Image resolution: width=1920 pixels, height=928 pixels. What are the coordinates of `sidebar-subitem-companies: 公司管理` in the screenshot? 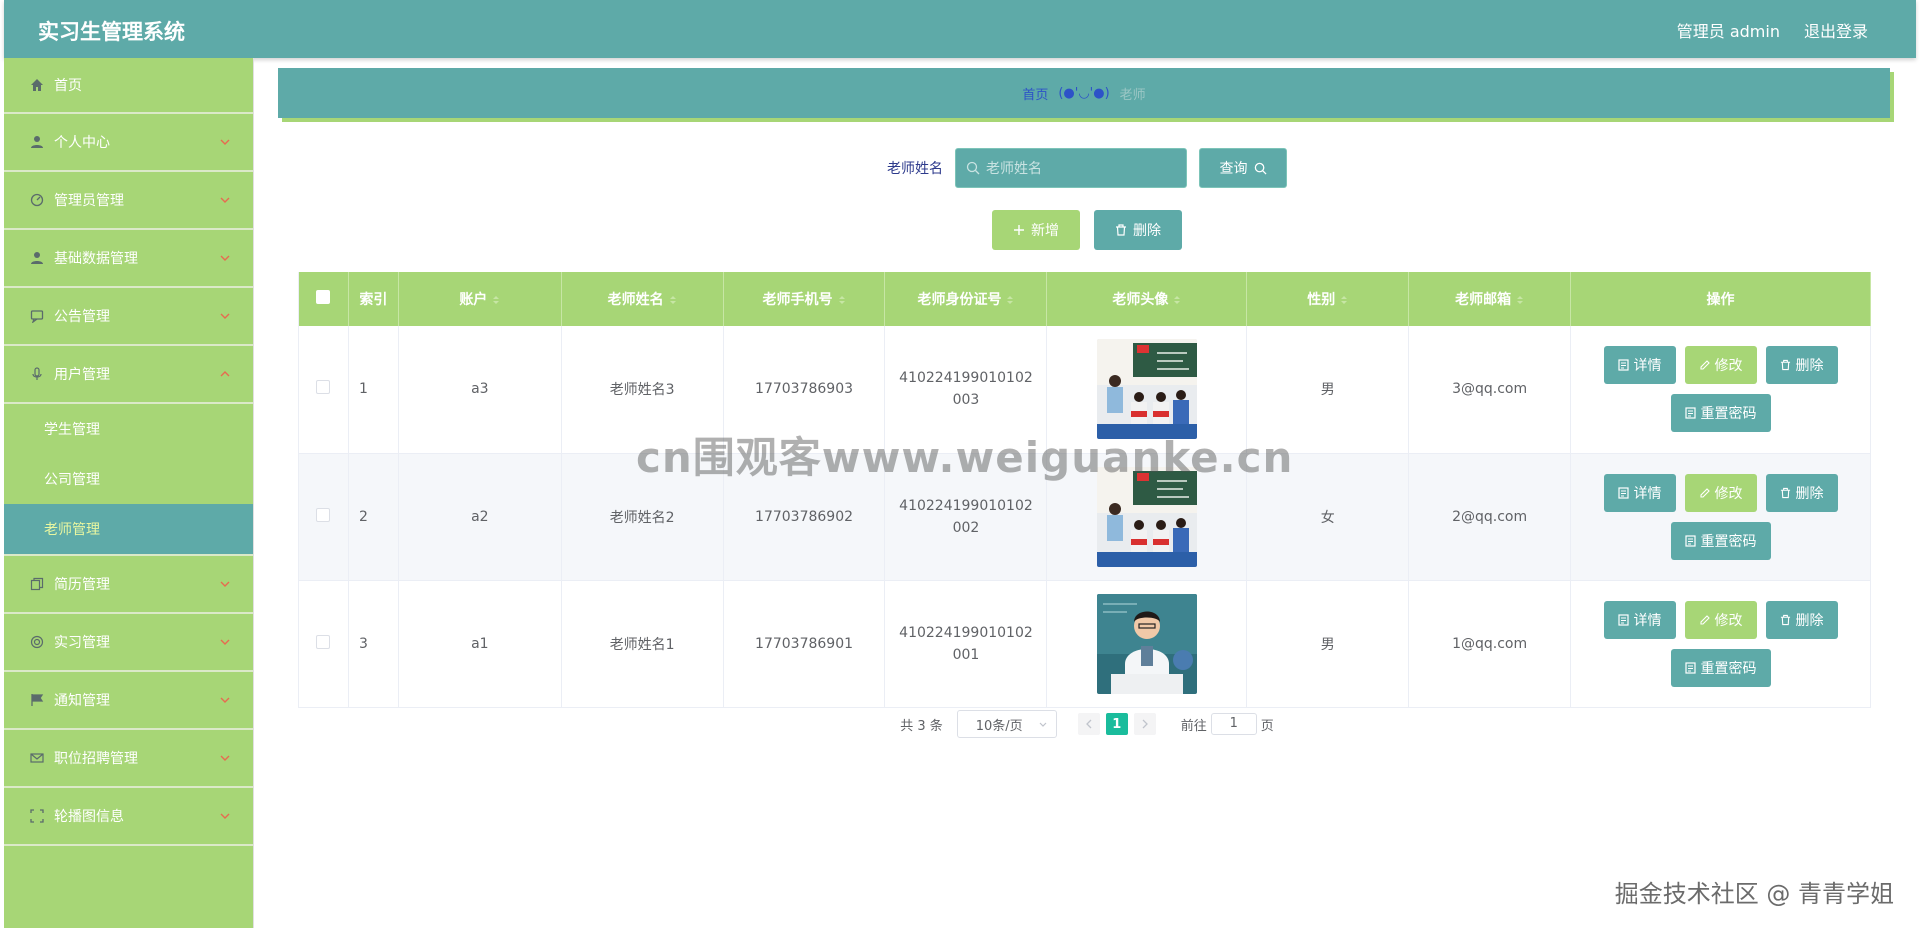 It's located at (128, 479).